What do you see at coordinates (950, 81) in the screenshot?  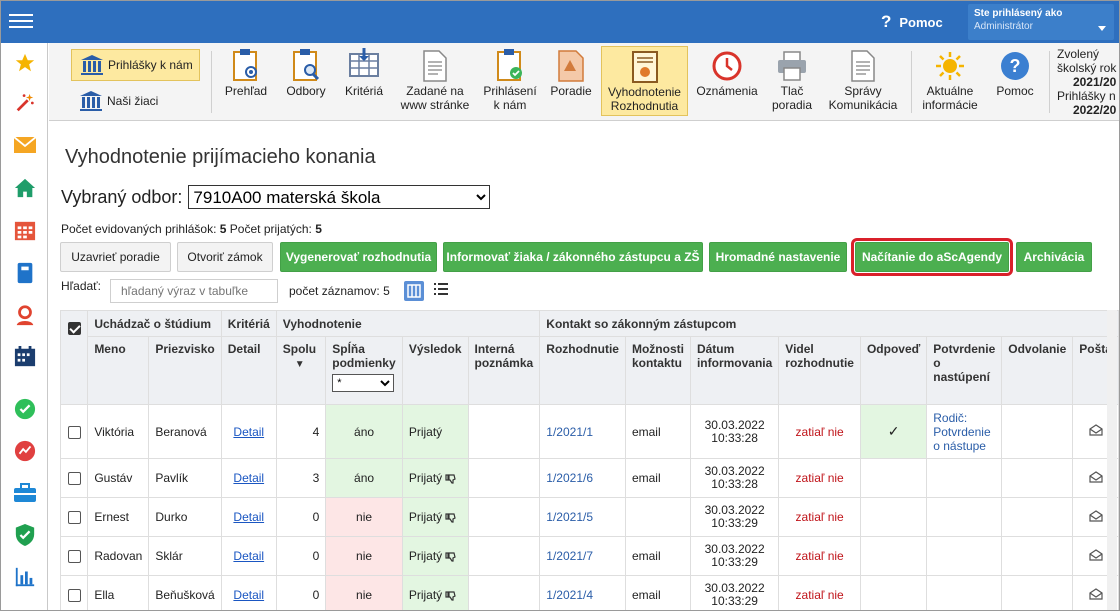 I see `tab-aktualne-informacie: Aktuálne informácie` at bounding box center [950, 81].